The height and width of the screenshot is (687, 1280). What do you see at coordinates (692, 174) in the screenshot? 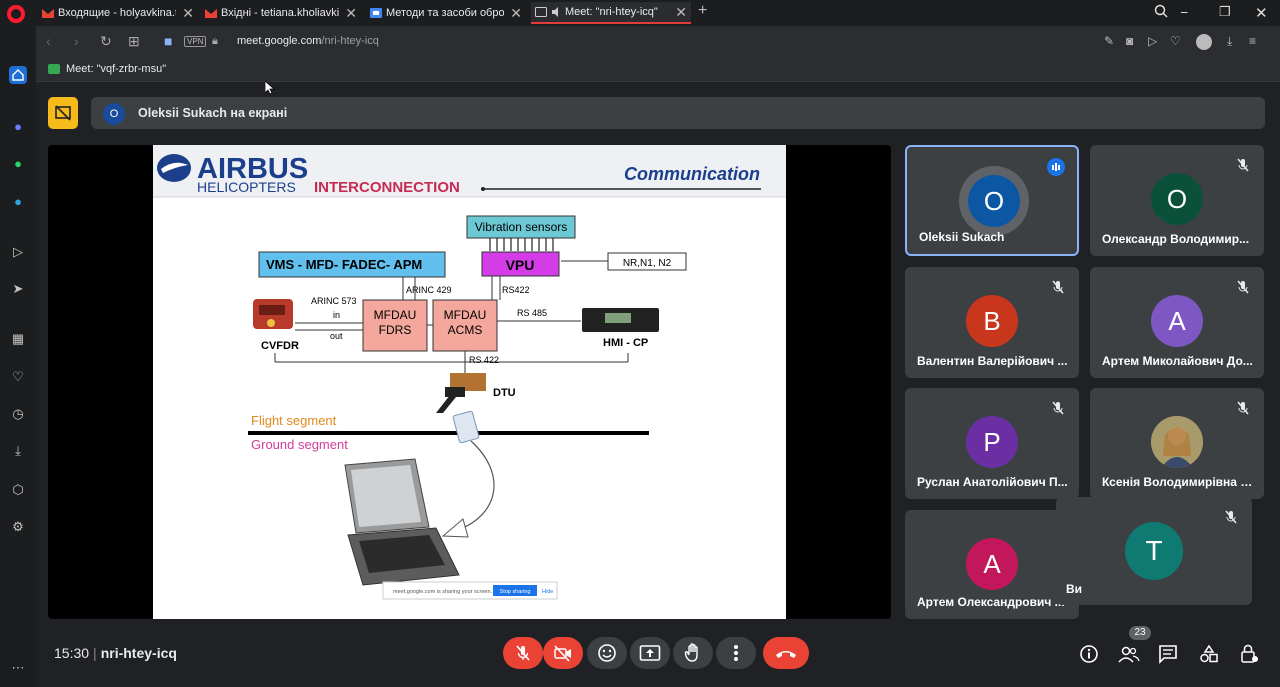
I see `slide-subtitle: Communication` at bounding box center [692, 174].